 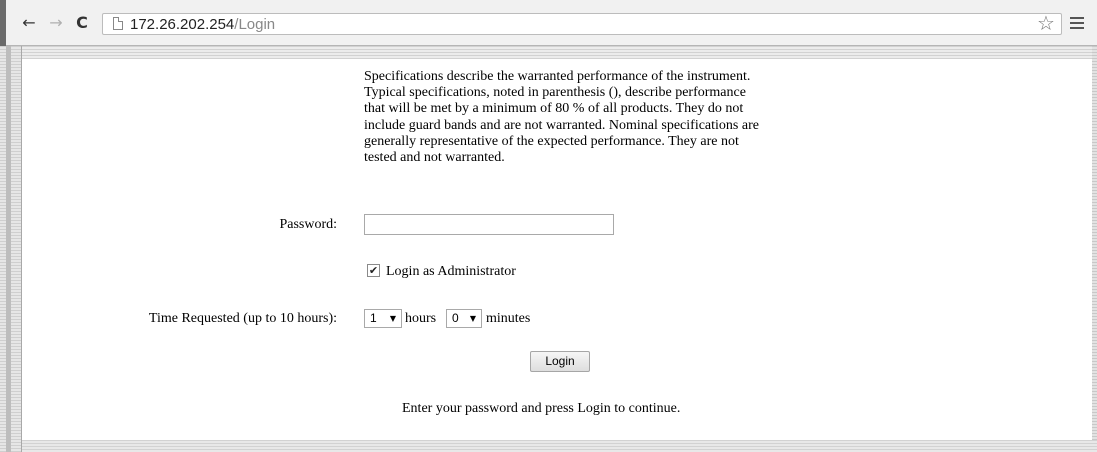 I want to click on frame-left-border, so click(x=11, y=249).